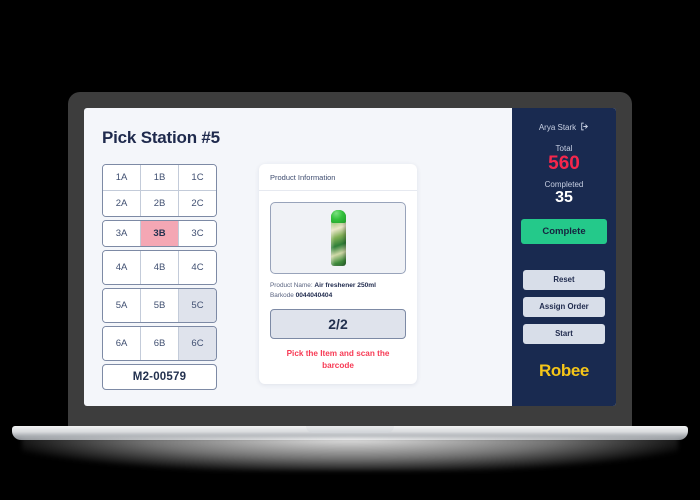 This screenshot has height=500, width=700. I want to click on bin-row: 2A 2B 2C, so click(159, 203).